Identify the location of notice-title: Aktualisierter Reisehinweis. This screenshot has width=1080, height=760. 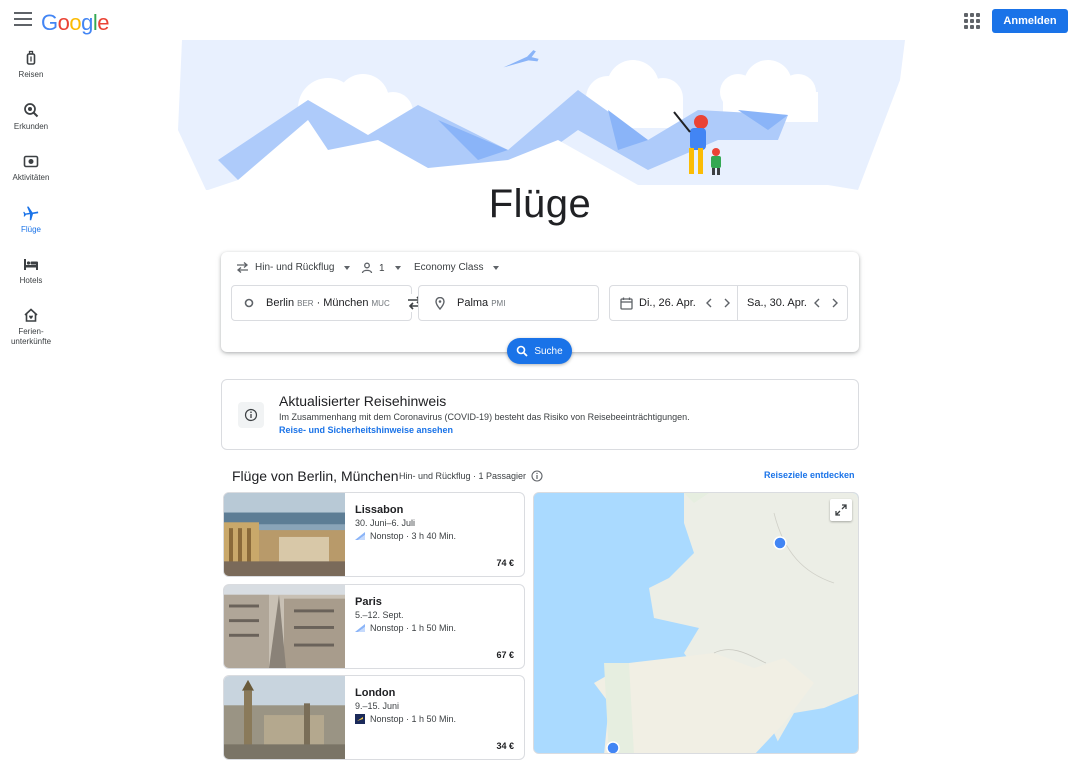
(363, 401).